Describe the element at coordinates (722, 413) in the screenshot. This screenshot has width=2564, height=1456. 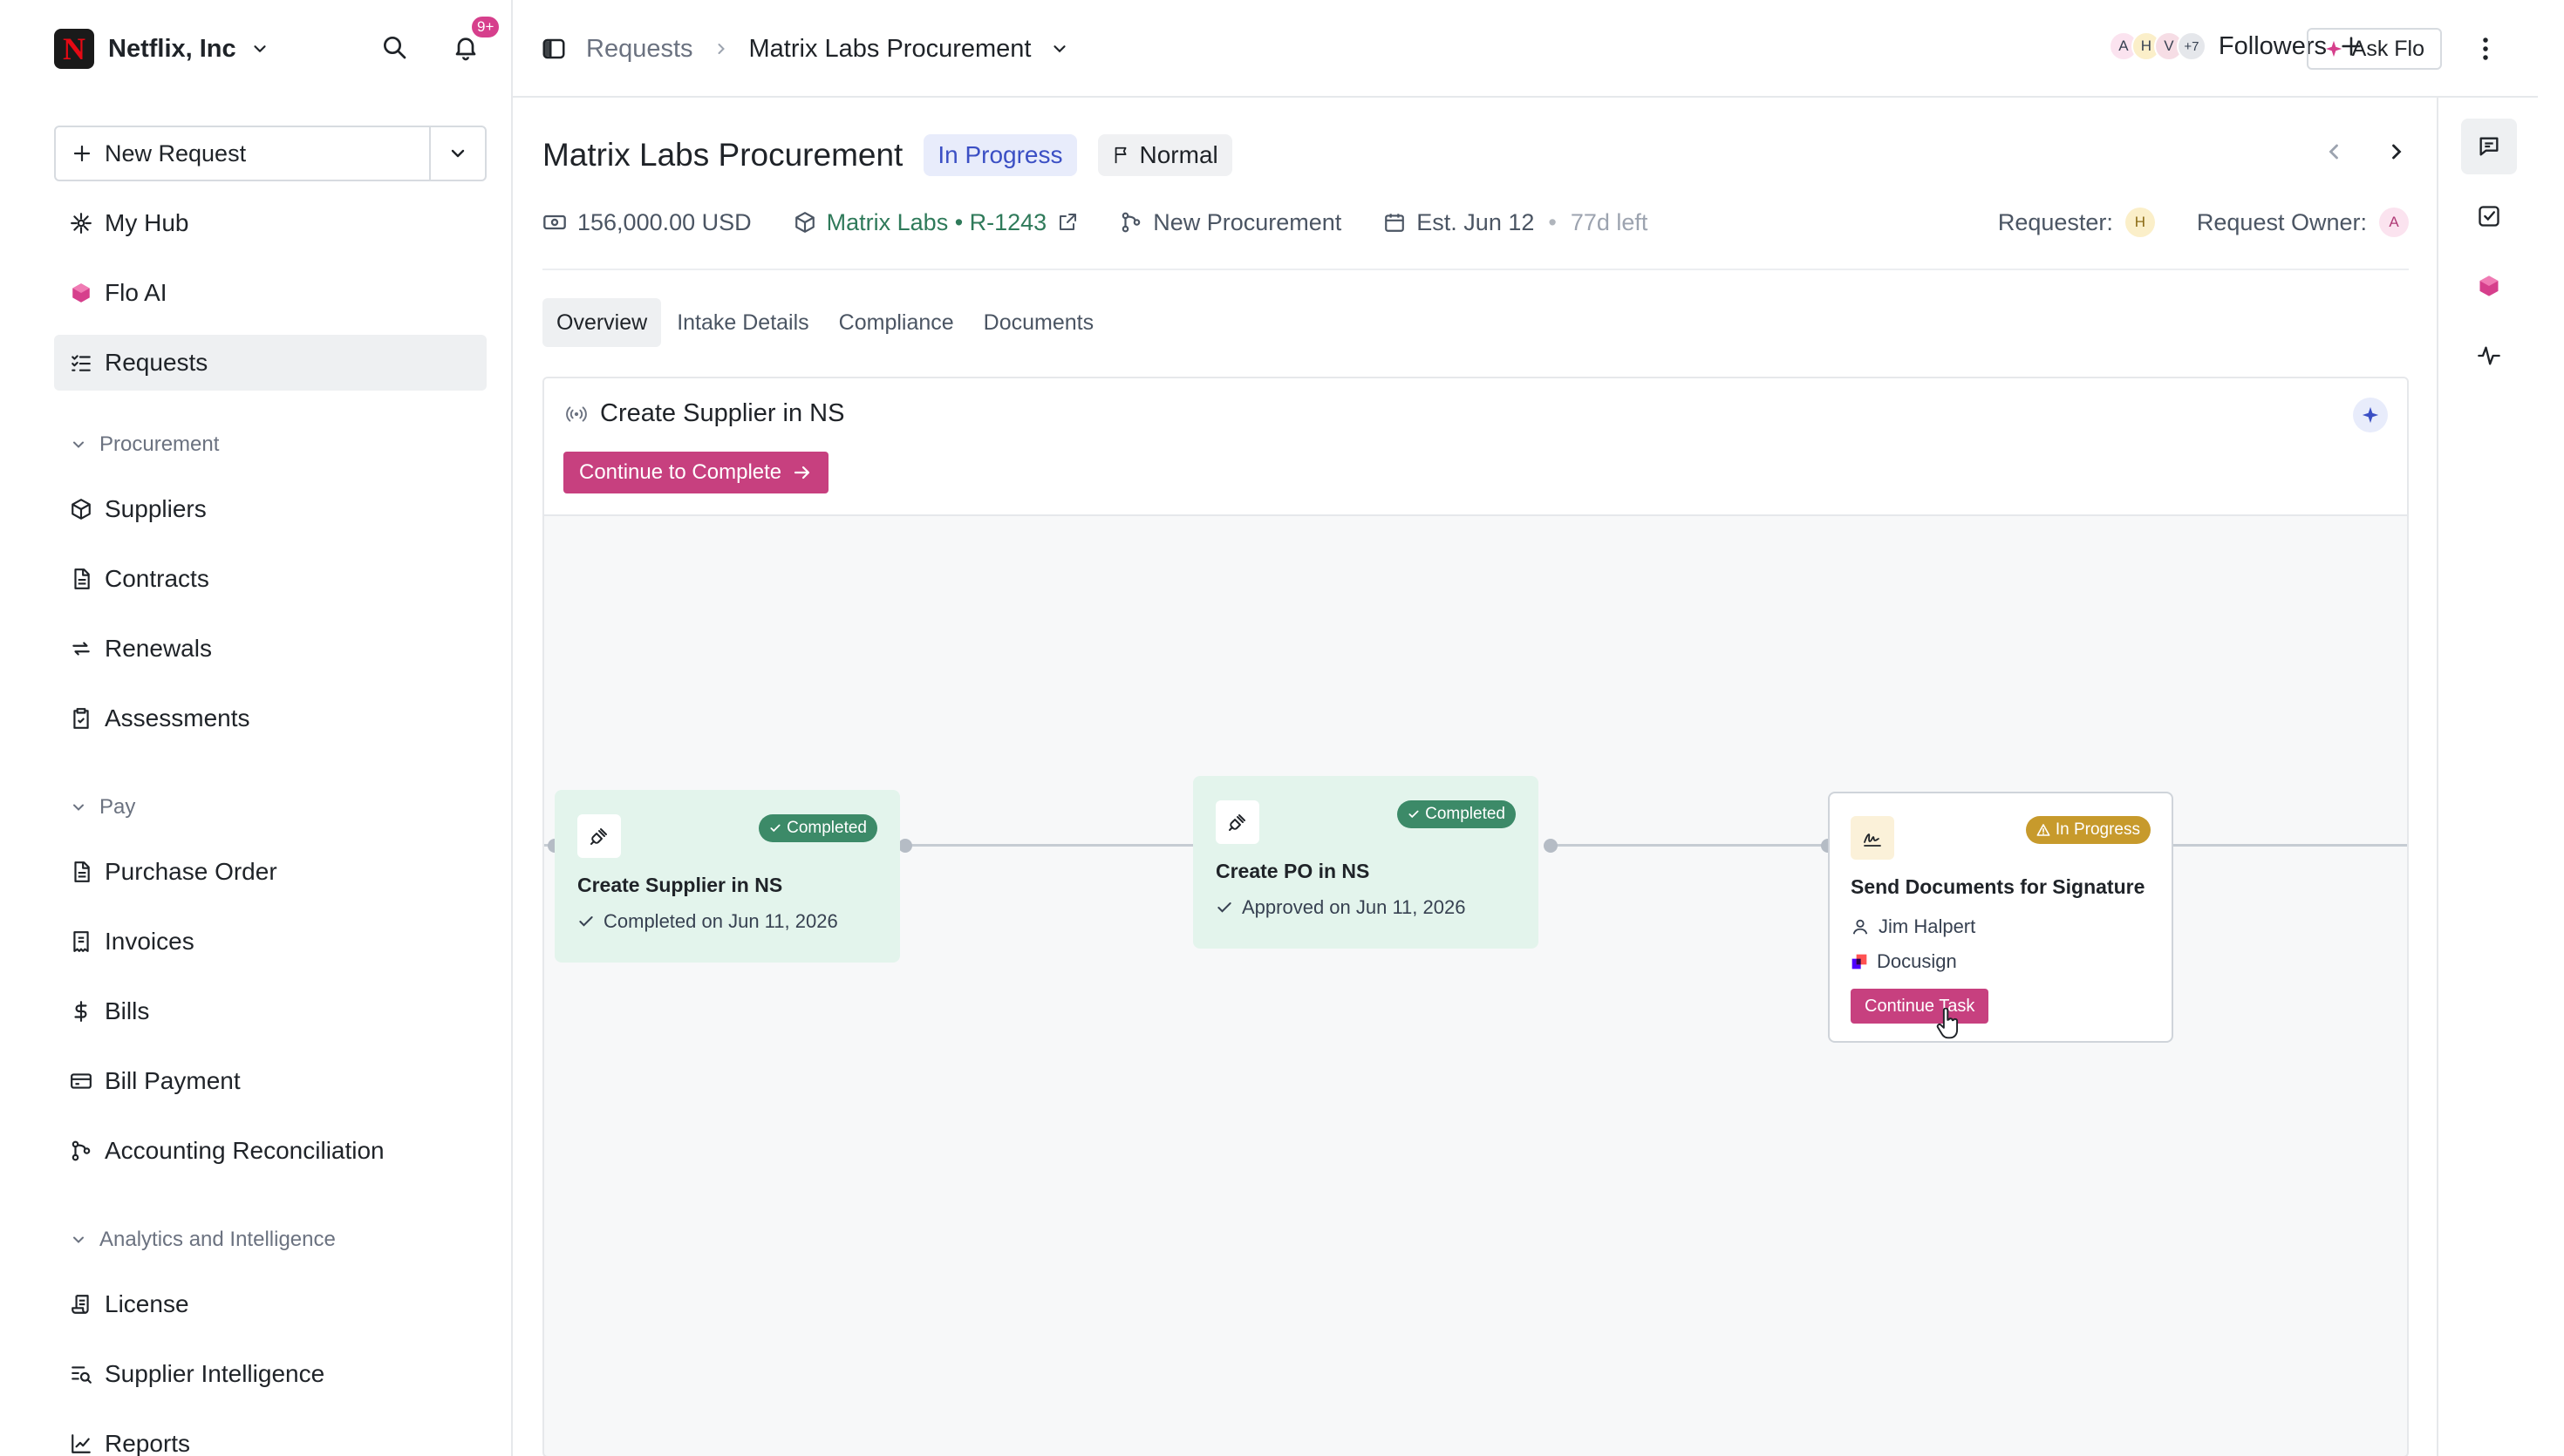
I see `current-step-label: Create Supplier in NS` at that location.